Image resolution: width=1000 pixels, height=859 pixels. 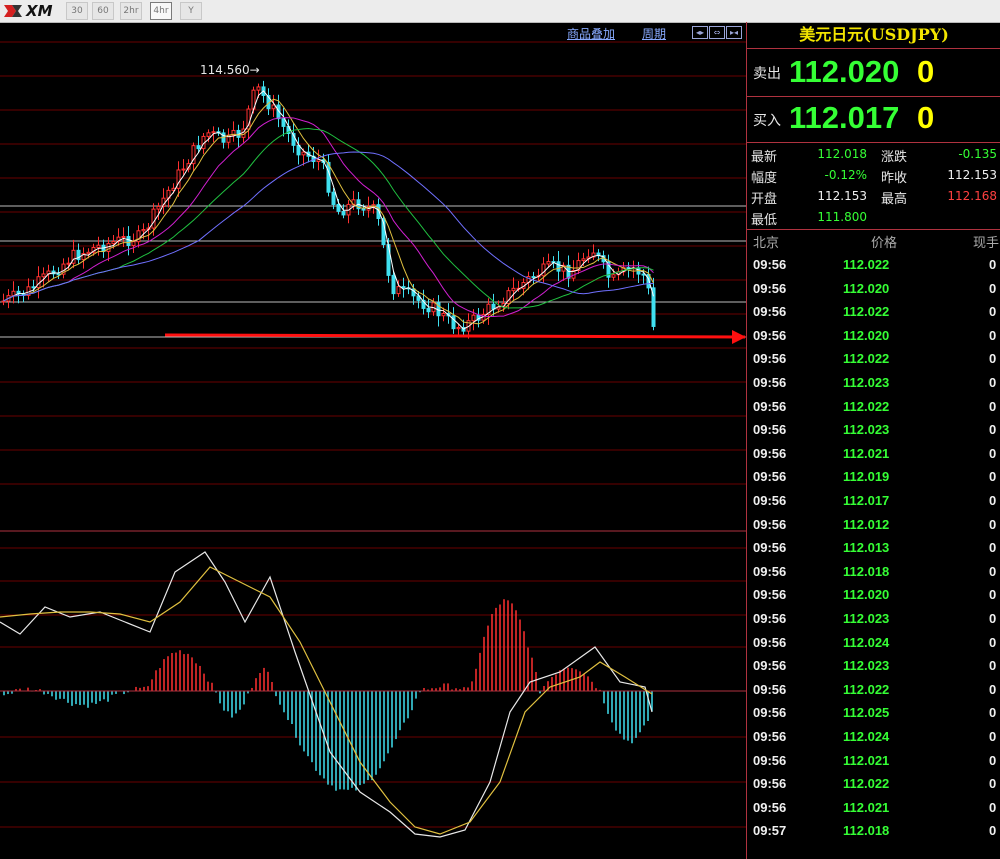 What do you see at coordinates (654, 33) in the screenshot?
I see `period-link: 周期` at bounding box center [654, 33].